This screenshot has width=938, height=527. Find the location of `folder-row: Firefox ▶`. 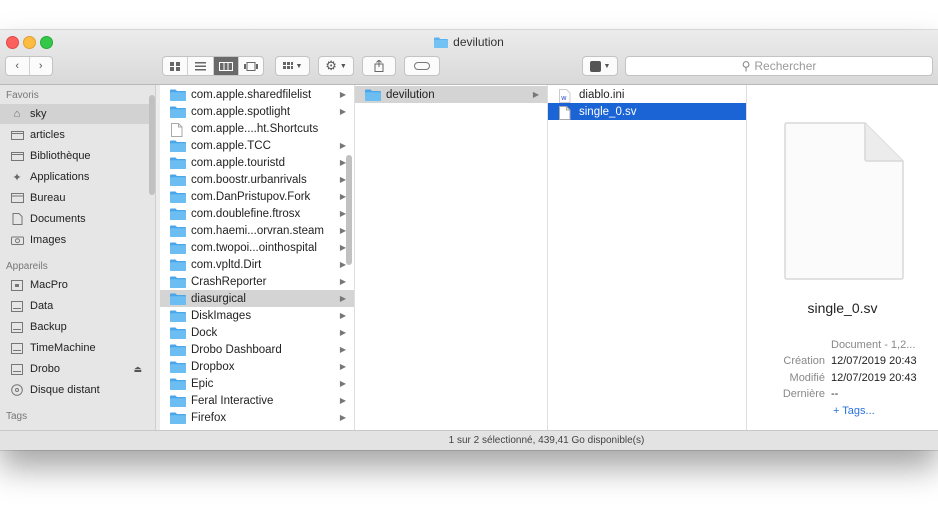

folder-row: Firefox ▶ is located at coordinates (257, 417).